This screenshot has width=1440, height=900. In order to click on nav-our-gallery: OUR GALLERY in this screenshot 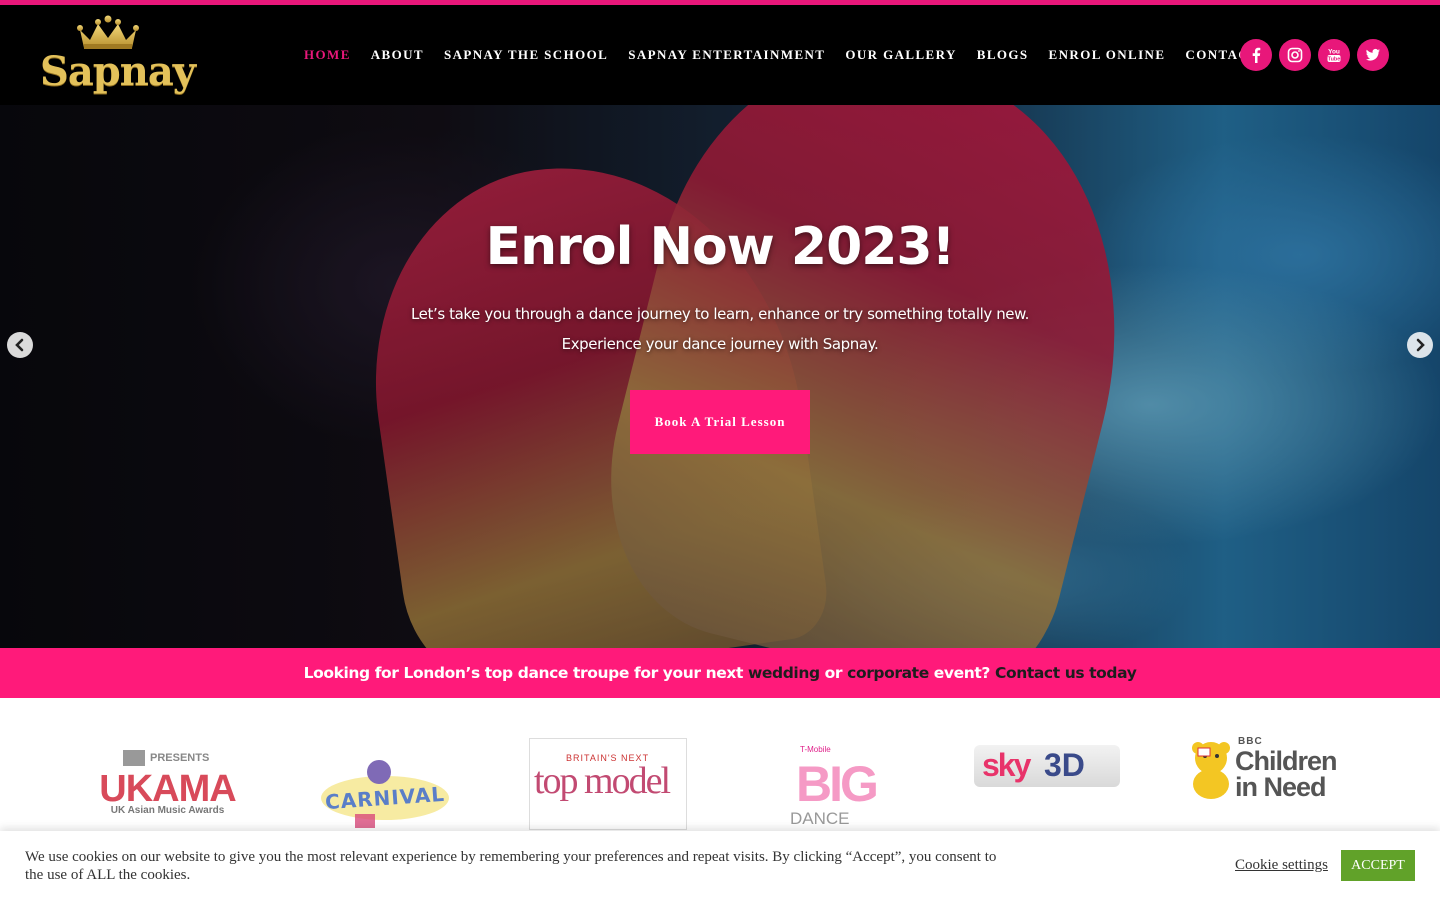, I will do `click(900, 55)`.